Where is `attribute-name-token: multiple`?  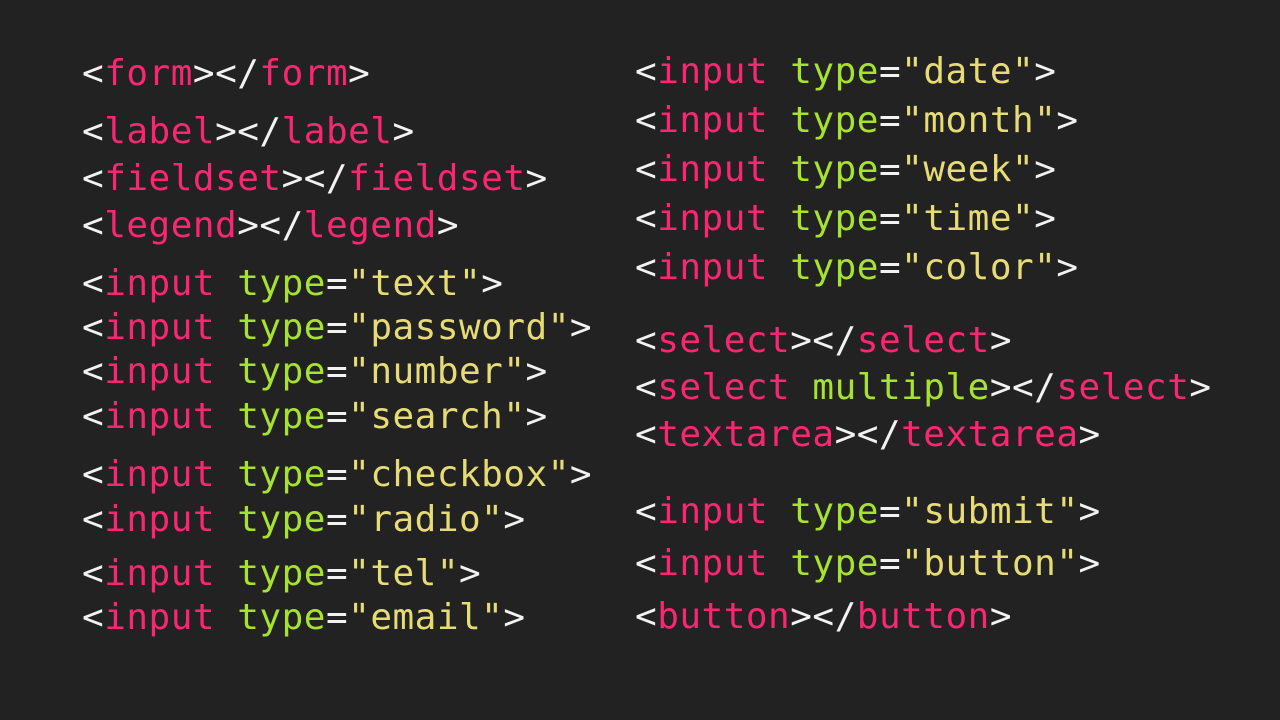
attribute-name-token: multiple is located at coordinates (901, 387).